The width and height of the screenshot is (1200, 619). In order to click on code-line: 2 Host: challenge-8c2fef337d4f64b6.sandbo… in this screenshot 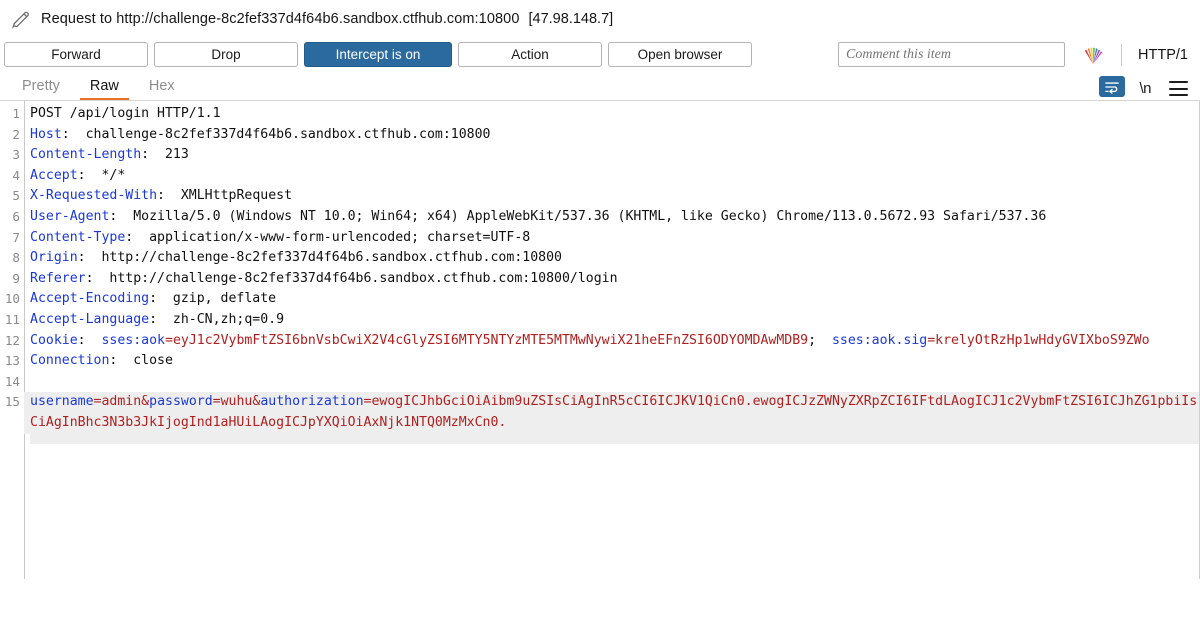, I will do `click(600, 135)`.